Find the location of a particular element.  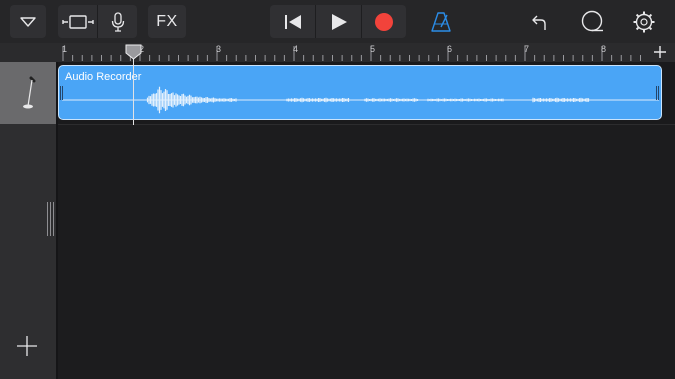

instrument-button is located at coordinates (117, 21).